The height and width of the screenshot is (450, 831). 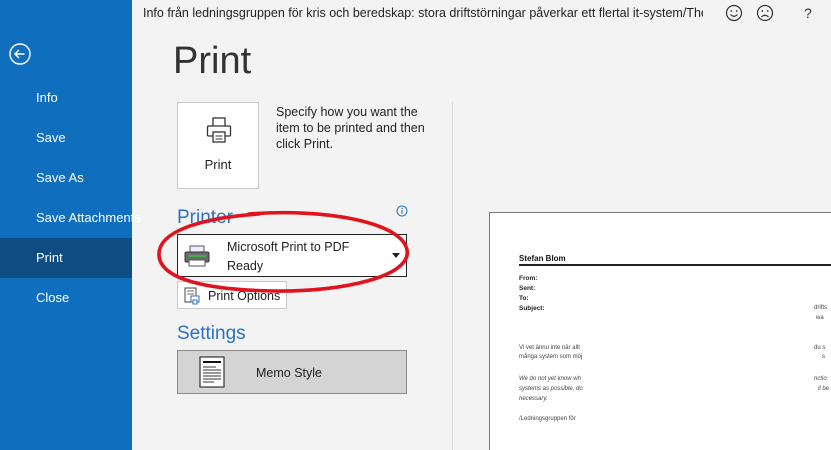 I want to click on preview-field-sent: Sent:, so click(x=527, y=288).